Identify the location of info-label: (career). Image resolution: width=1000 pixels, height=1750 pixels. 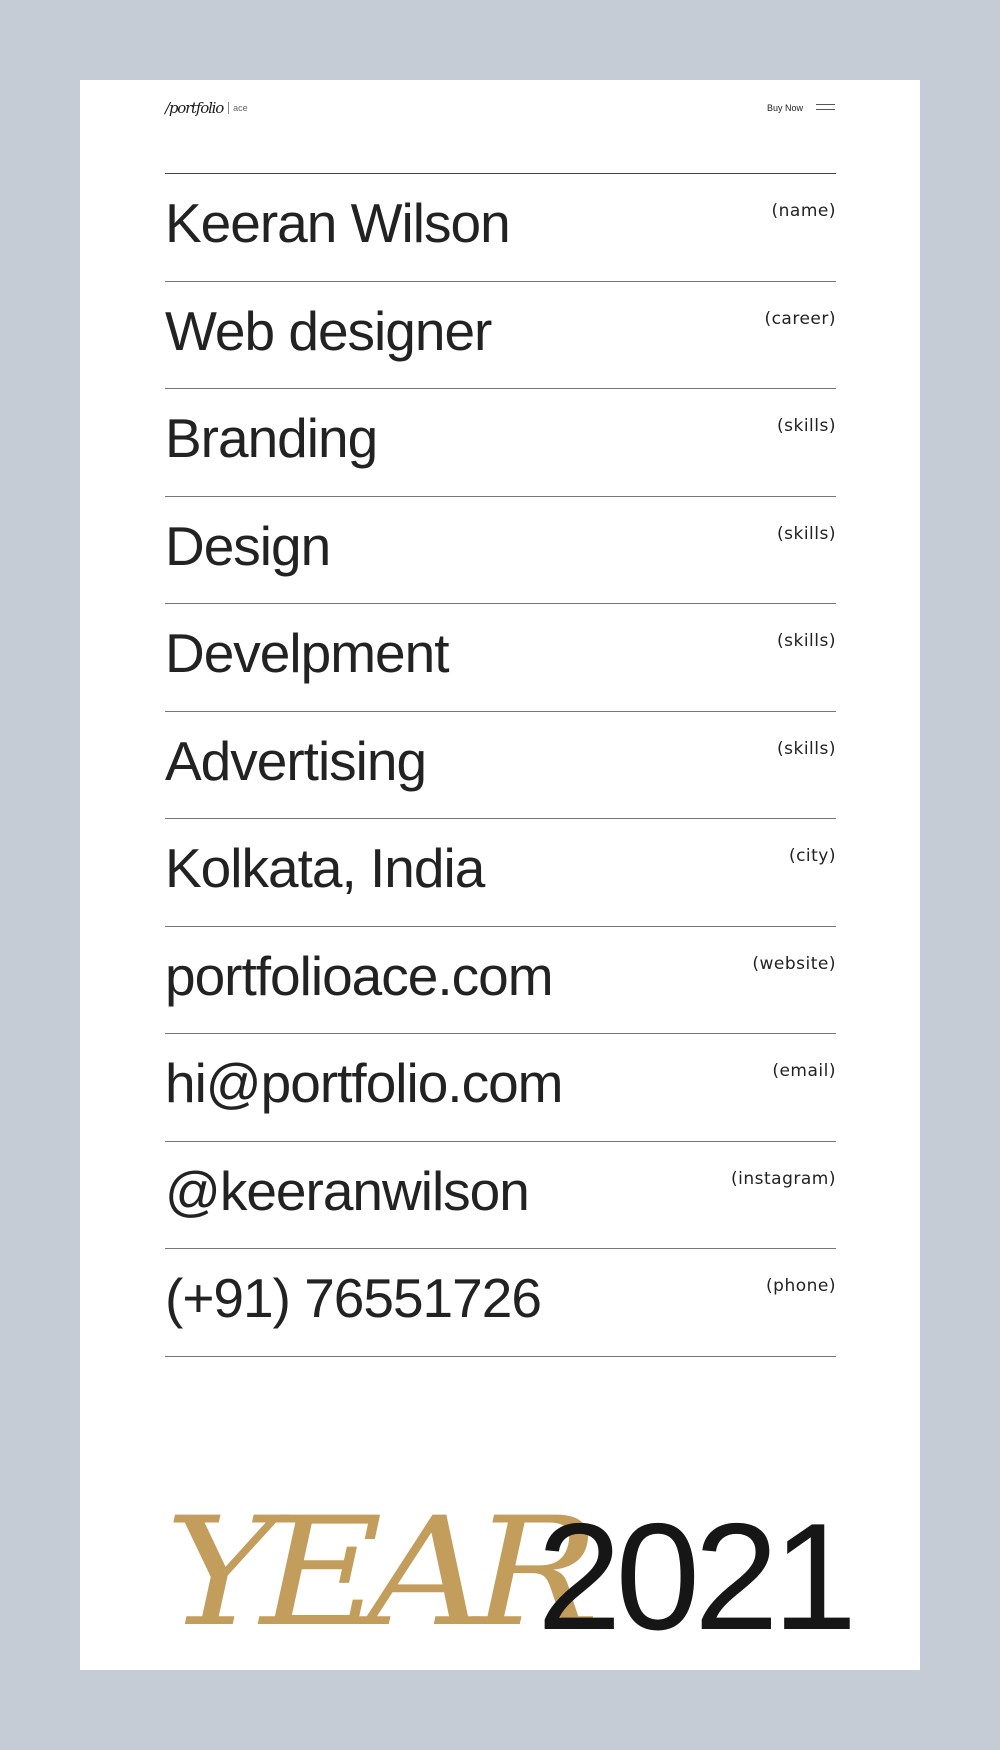
(800, 318).